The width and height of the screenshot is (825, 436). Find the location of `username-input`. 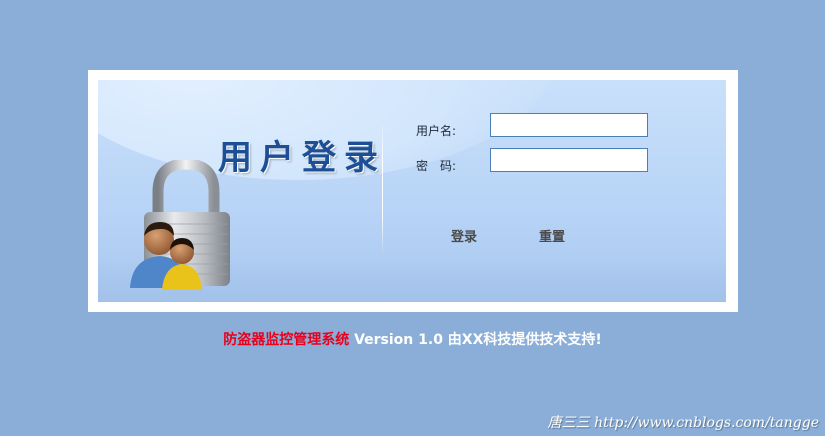

username-input is located at coordinates (569, 125).